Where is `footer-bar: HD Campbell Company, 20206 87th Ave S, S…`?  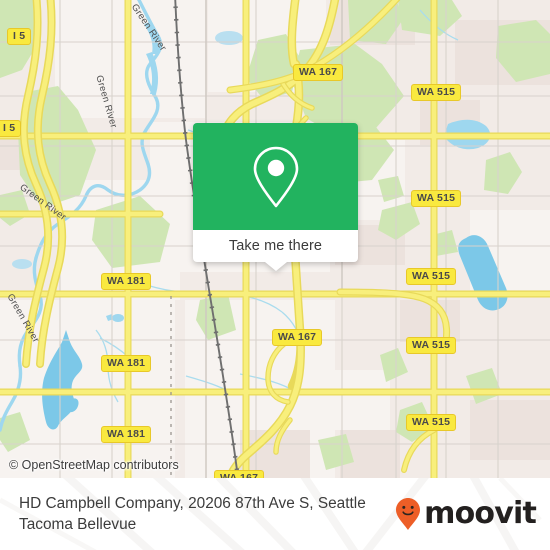
footer-bar: HD Campbell Company, 20206 87th Ave S, S… is located at coordinates (275, 514).